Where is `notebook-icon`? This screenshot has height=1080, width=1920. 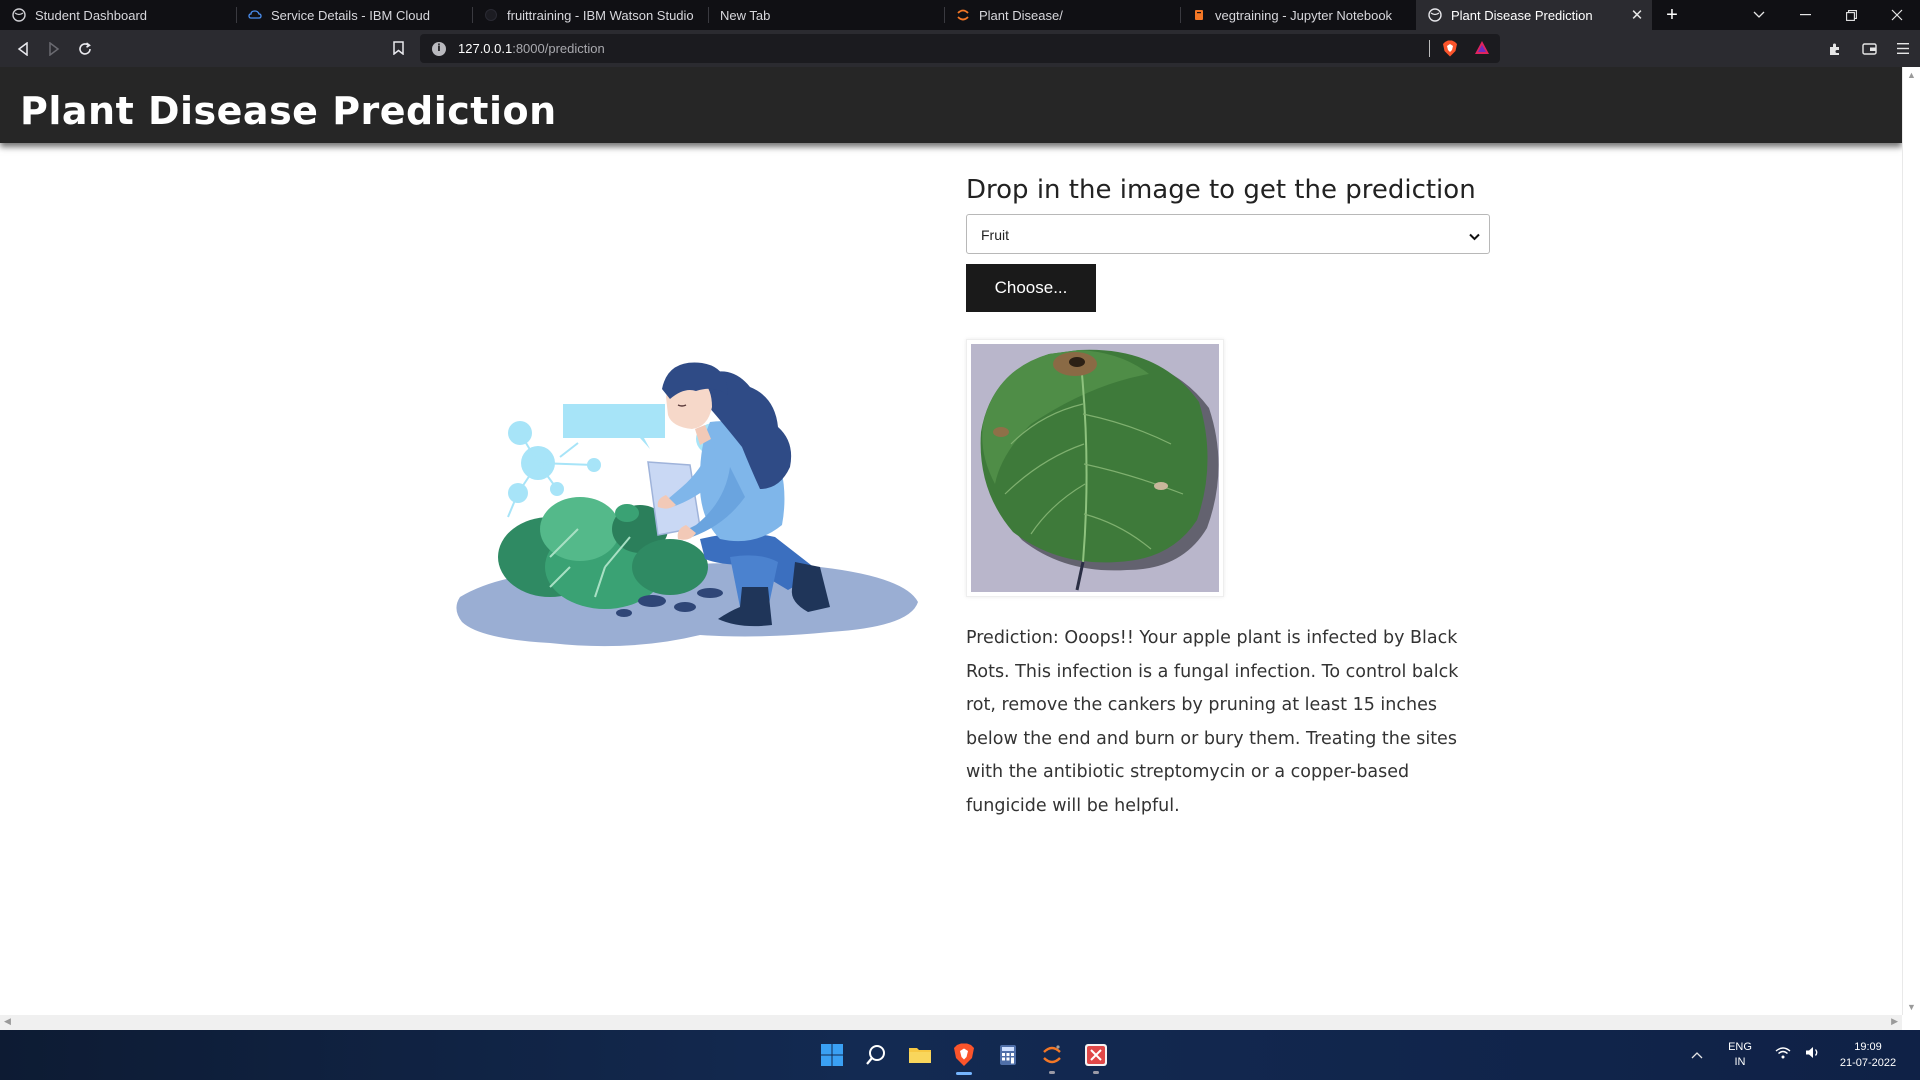 notebook-icon is located at coordinates (1199, 15).